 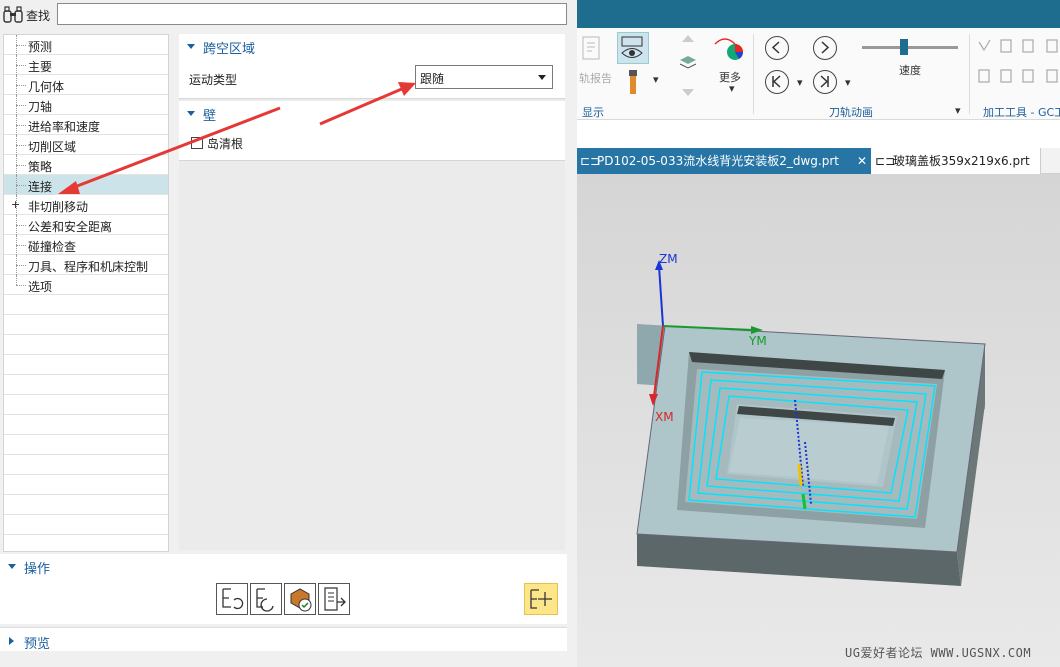 I want to click on tree-item-label: 刀轴, so click(x=40, y=107).